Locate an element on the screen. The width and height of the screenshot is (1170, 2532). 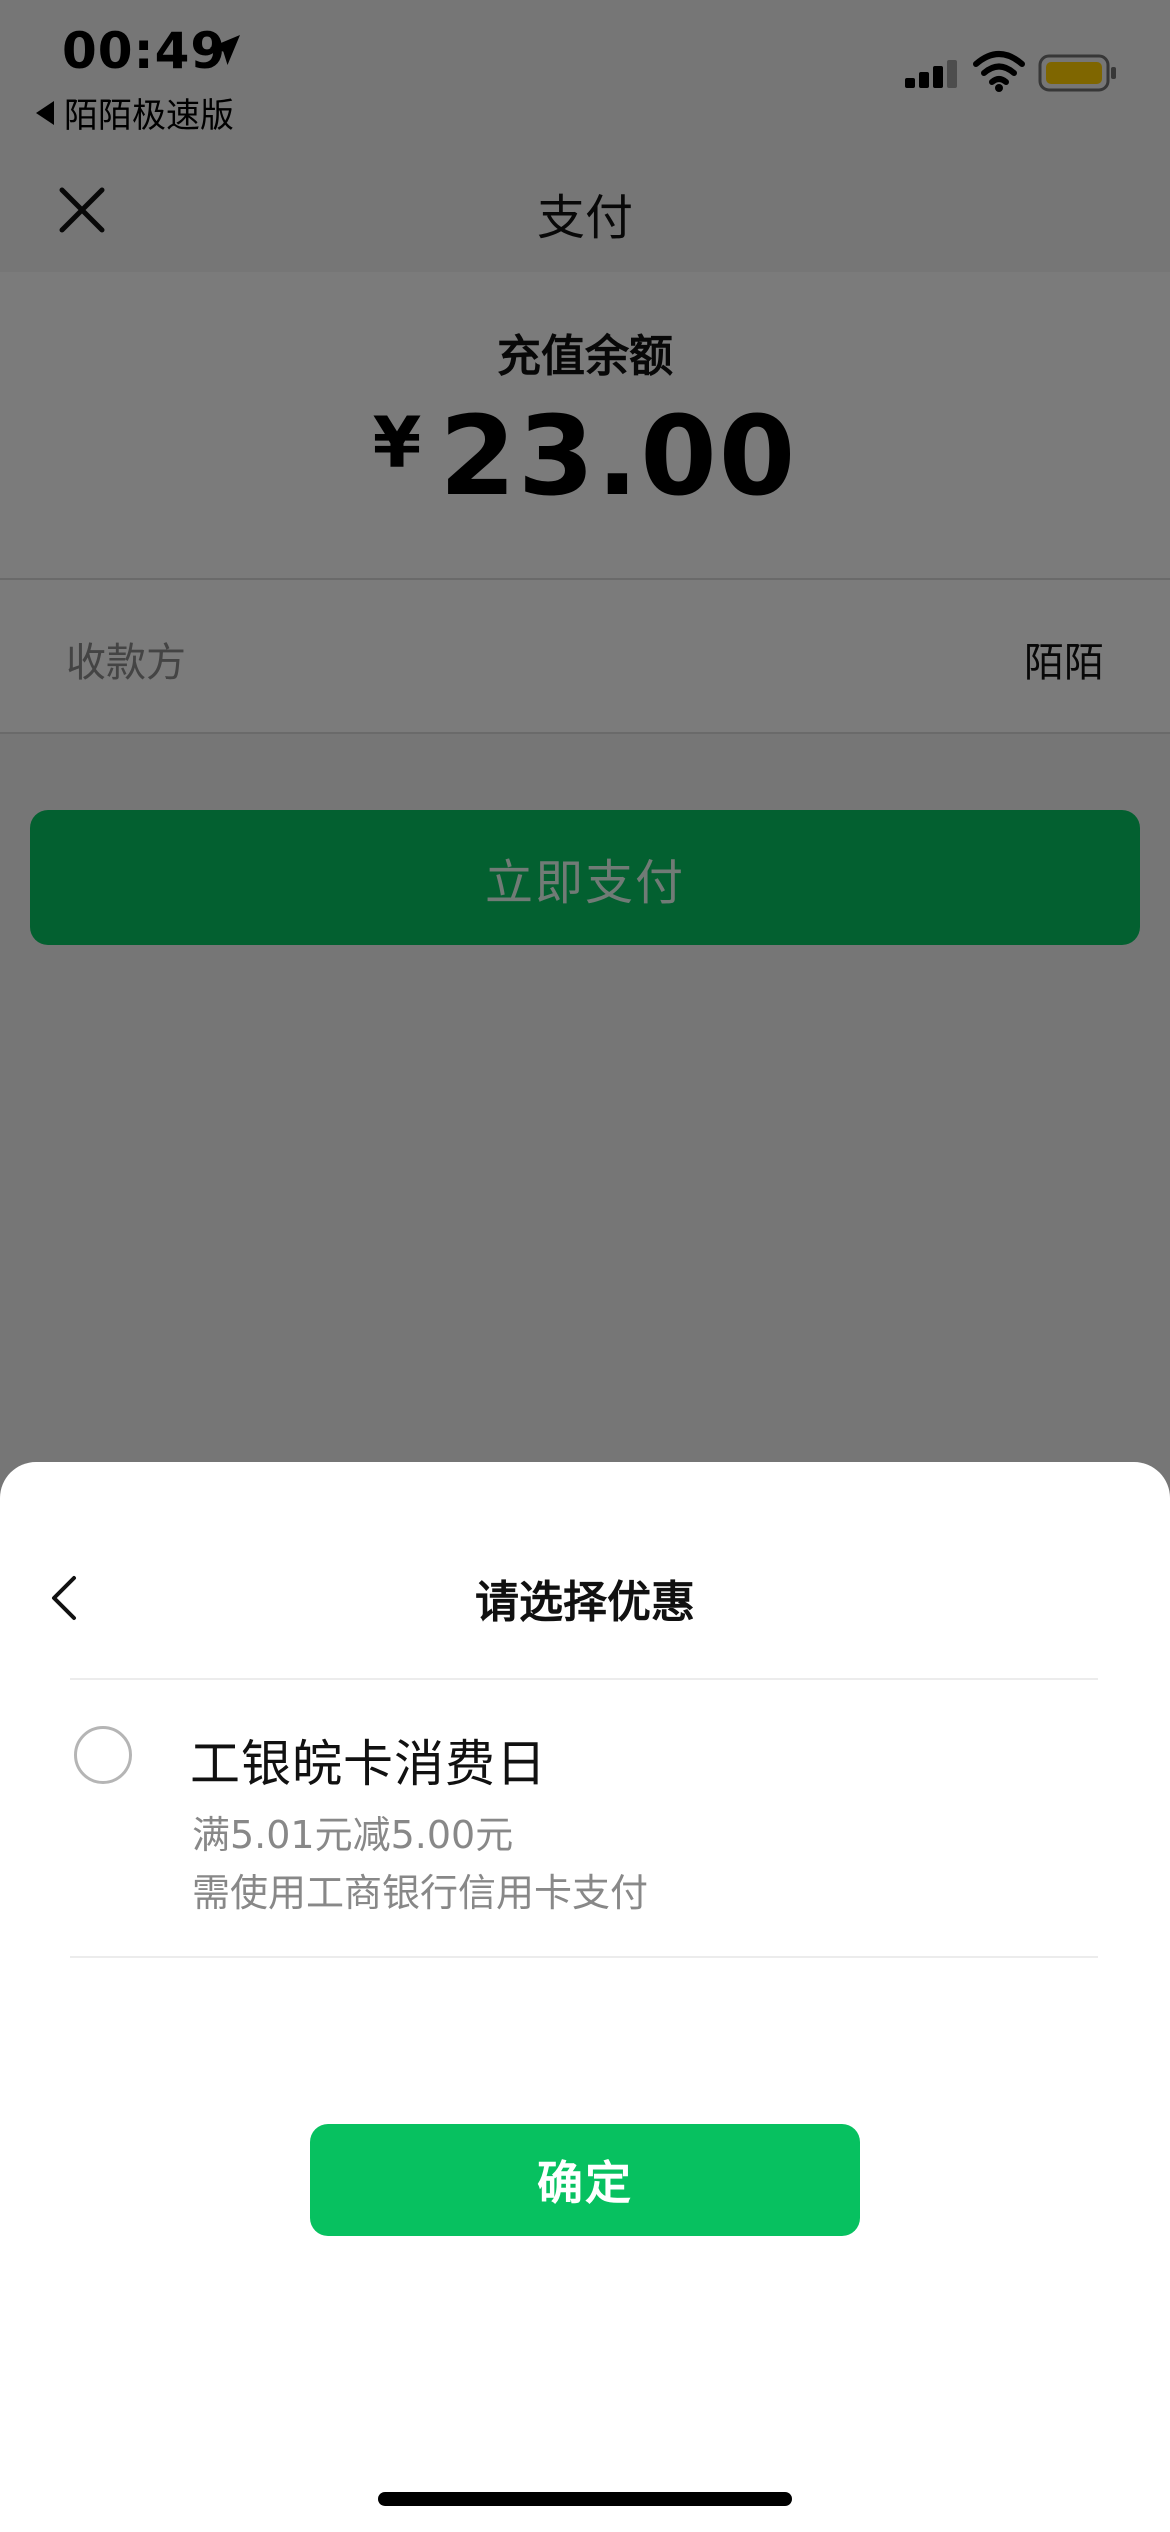
offer-requirement: 需使用工商银行信用卡支付 is located at coordinates (420, 1893).